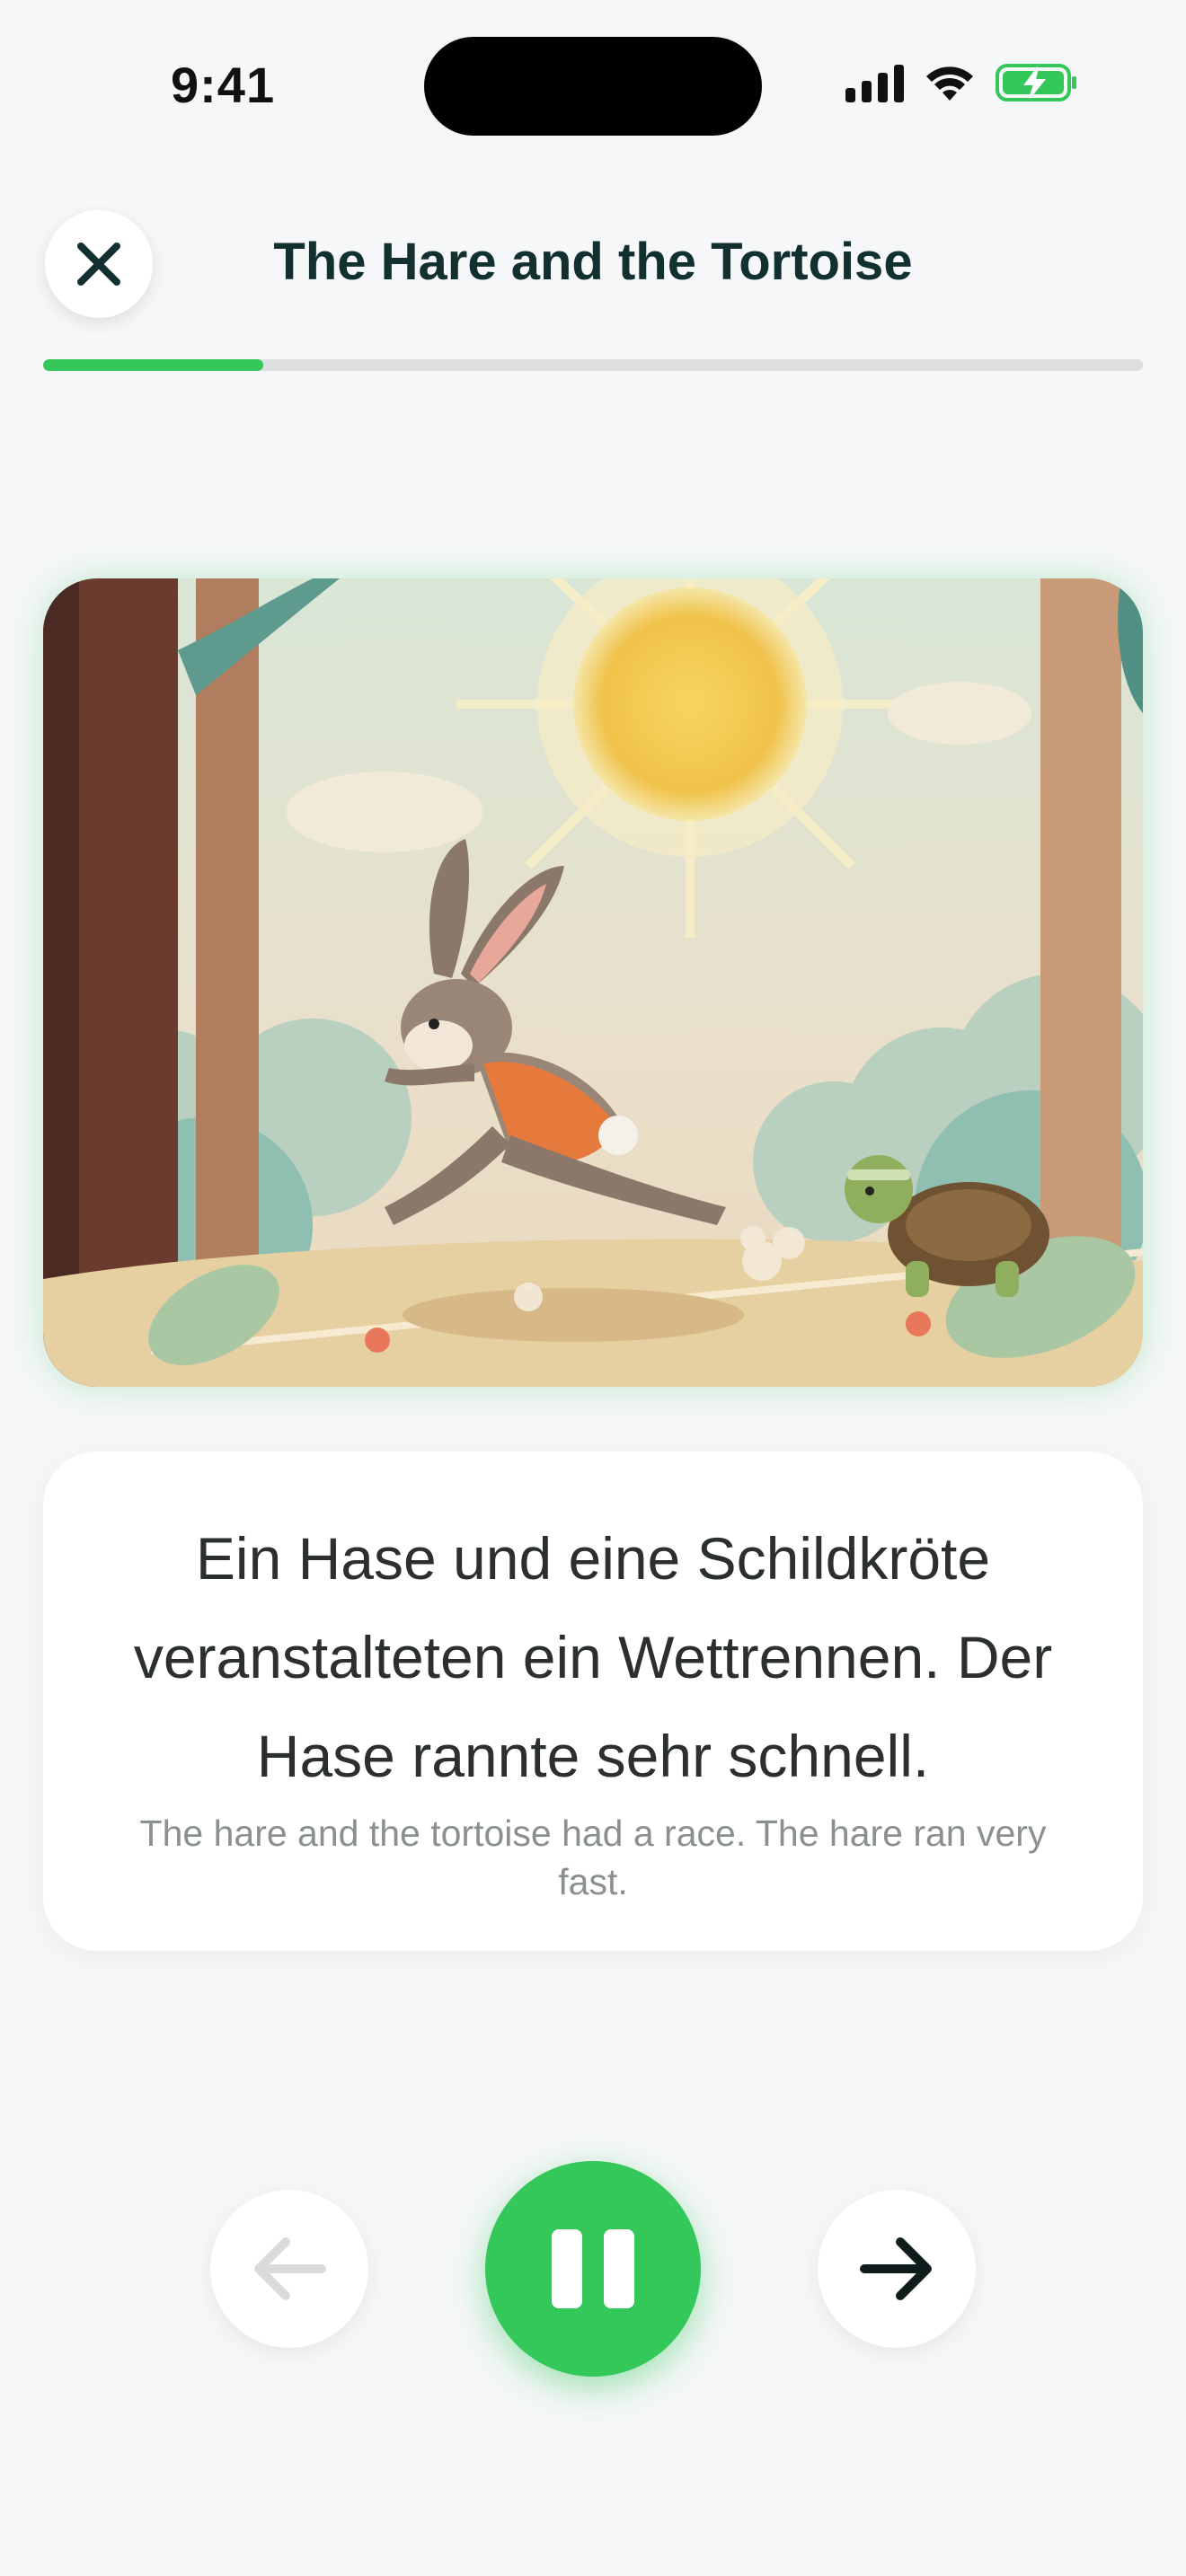  Describe the element at coordinates (619, 2268) in the screenshot. I see `pause-icon-bar` at that location.